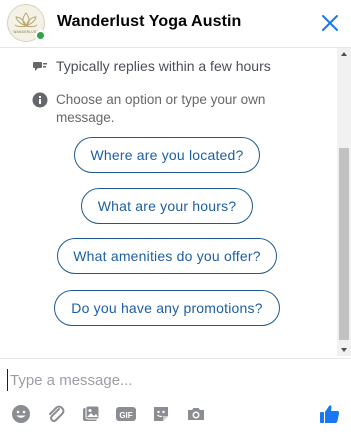 This screenshot has width=351, height=434. What do you see at coordinates (344, 244) in the screenshot?
I see `scrollbar-thumb` at bounding box center [344, 244].